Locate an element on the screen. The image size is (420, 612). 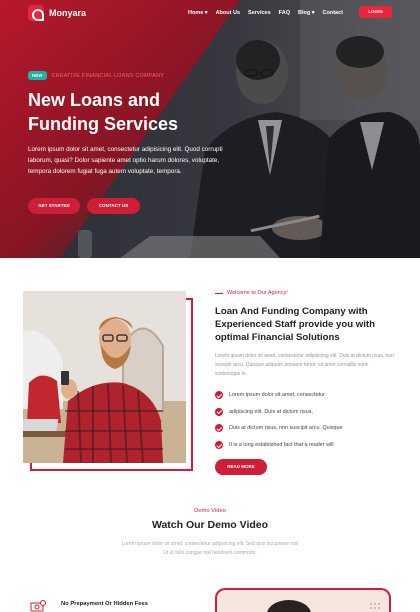
about-image is located at coordinates (104, 377).